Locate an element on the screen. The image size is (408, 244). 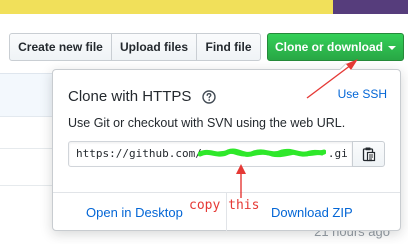
open-in-desktop-link: Open in Desktop is located at coordinates (134, 212).